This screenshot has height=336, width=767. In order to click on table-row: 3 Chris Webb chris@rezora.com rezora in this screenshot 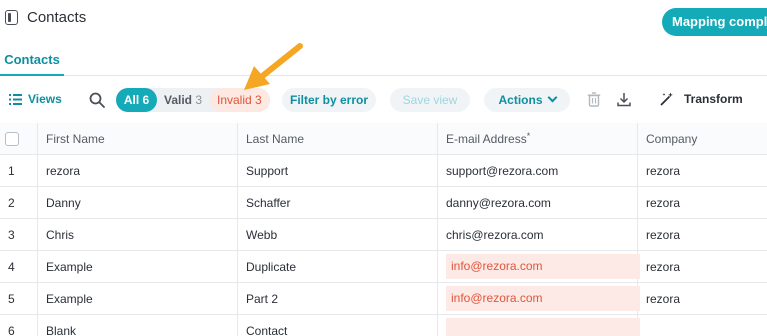, I will do `click(383, 235)`.